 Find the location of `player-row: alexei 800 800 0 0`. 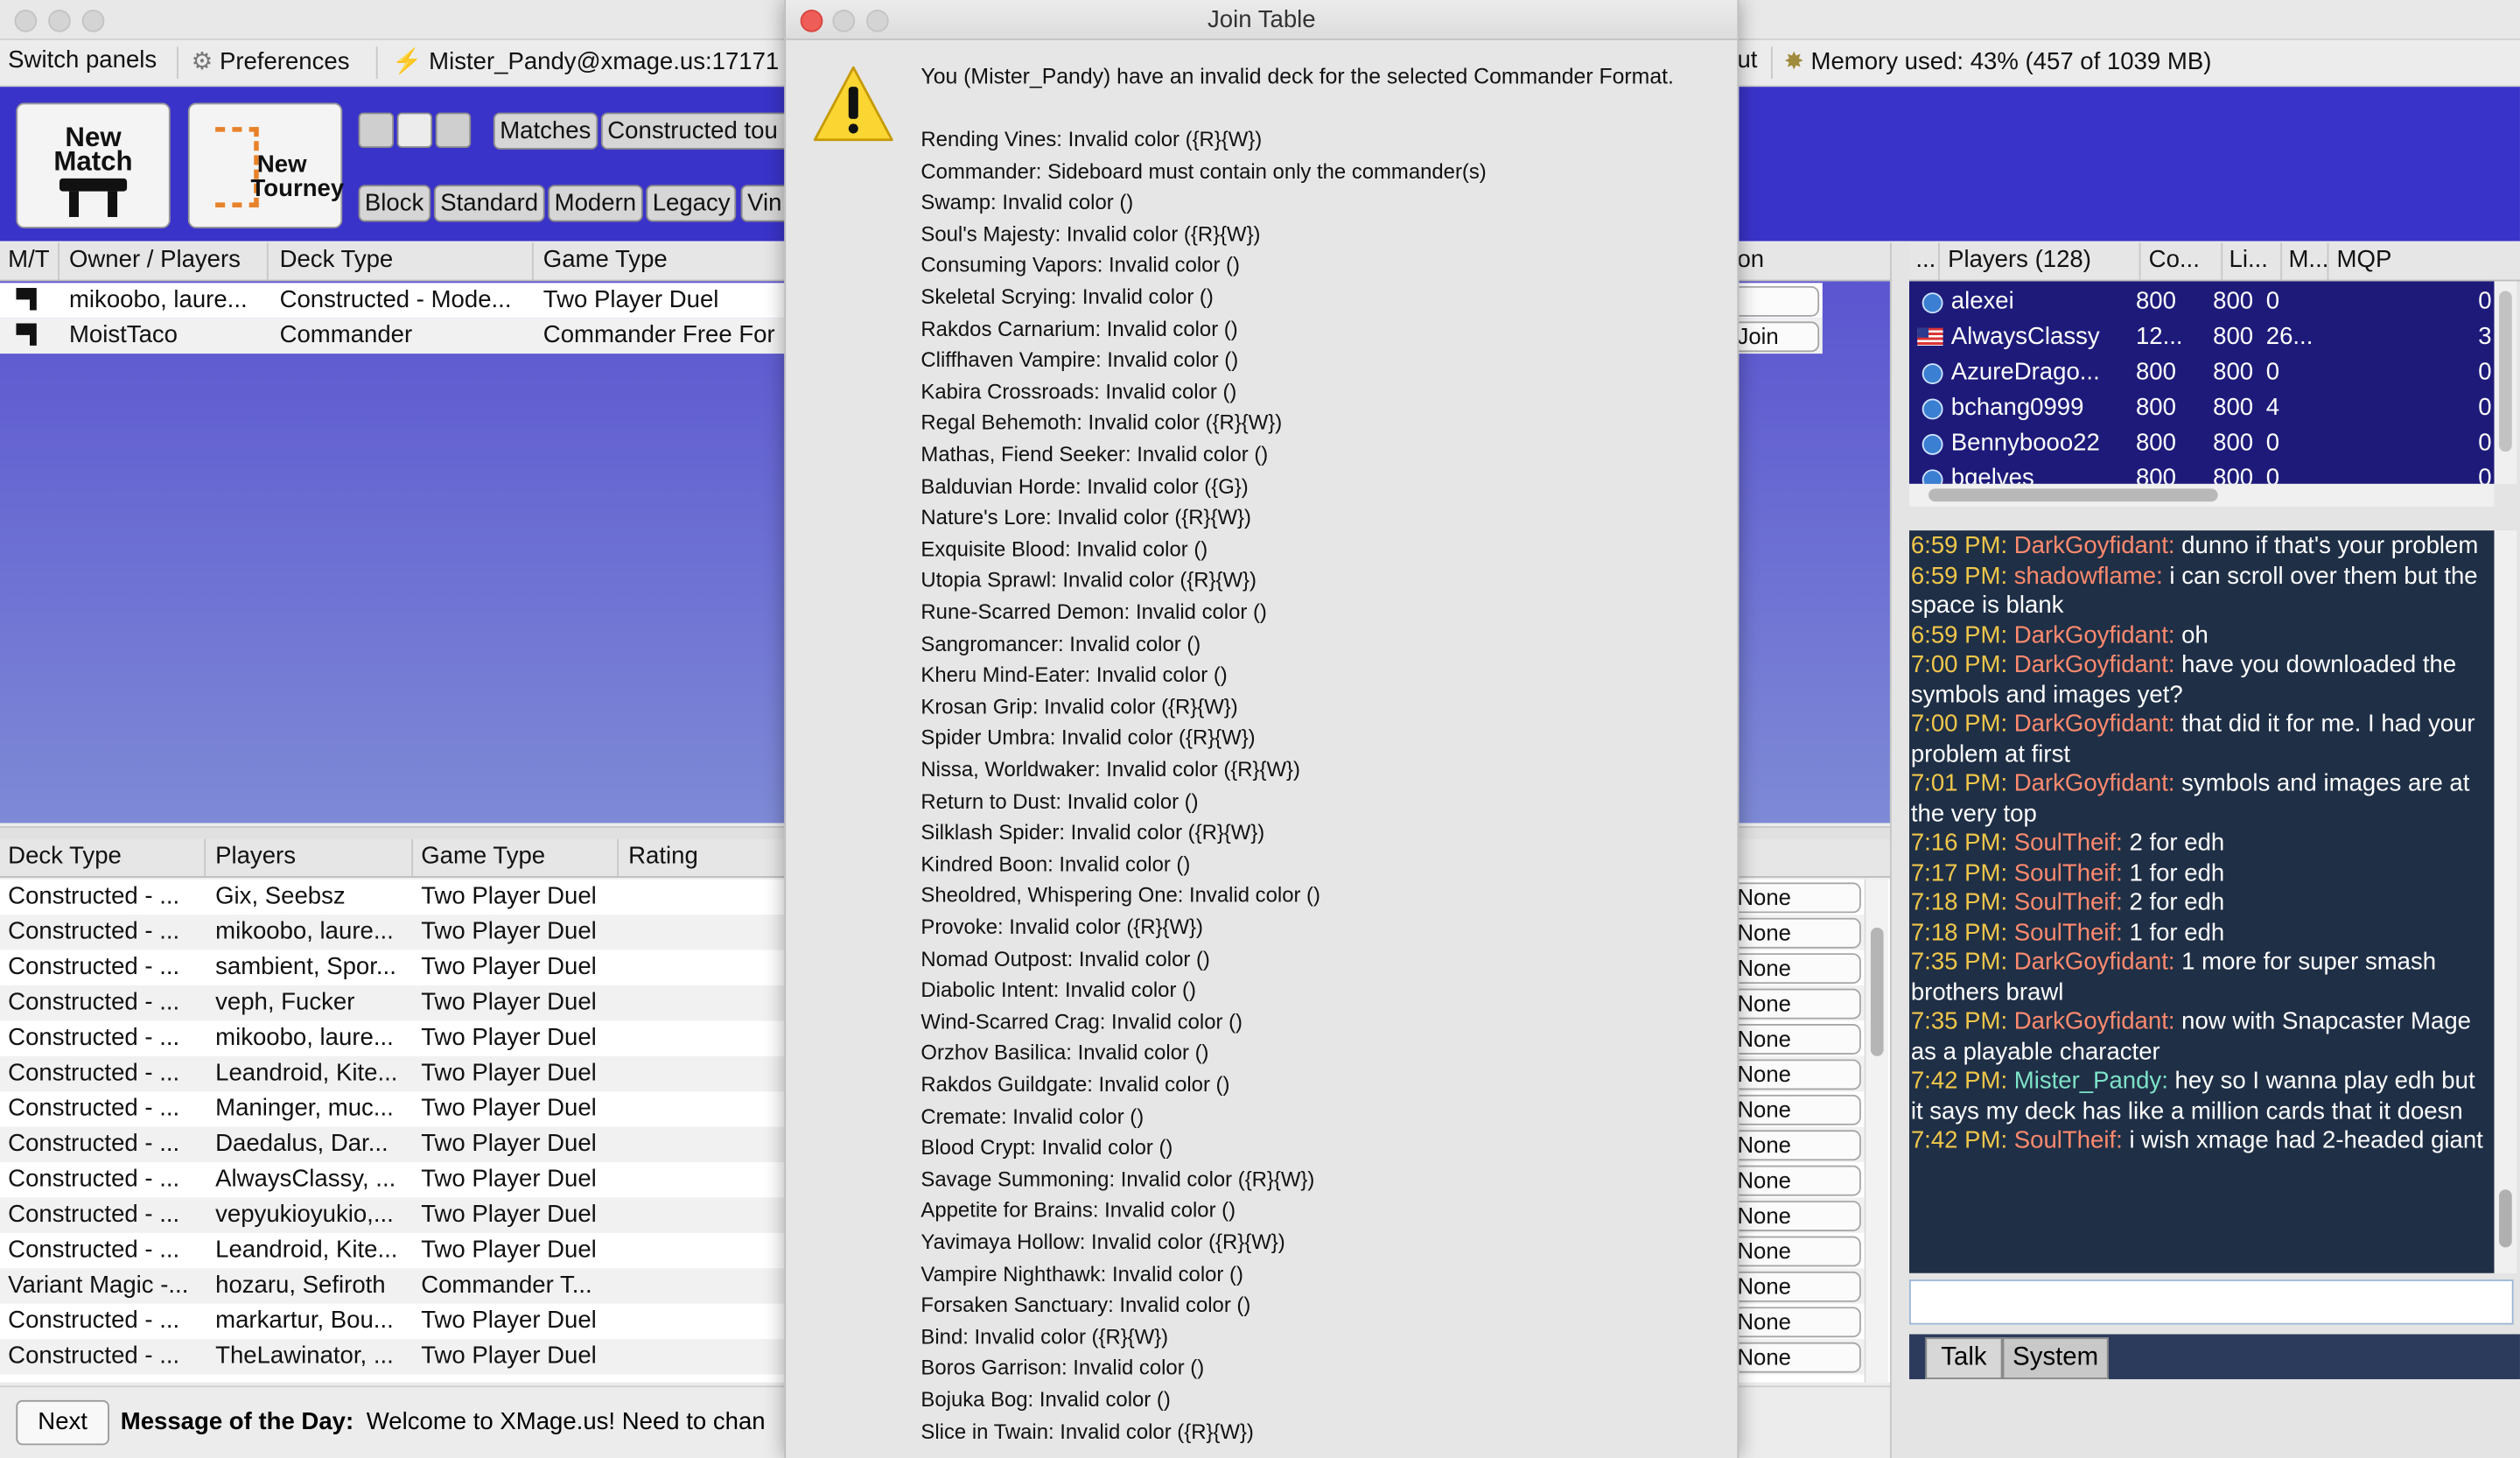

player-row: alexei 800 800 0 0 is located at coordinates (2200, 301).